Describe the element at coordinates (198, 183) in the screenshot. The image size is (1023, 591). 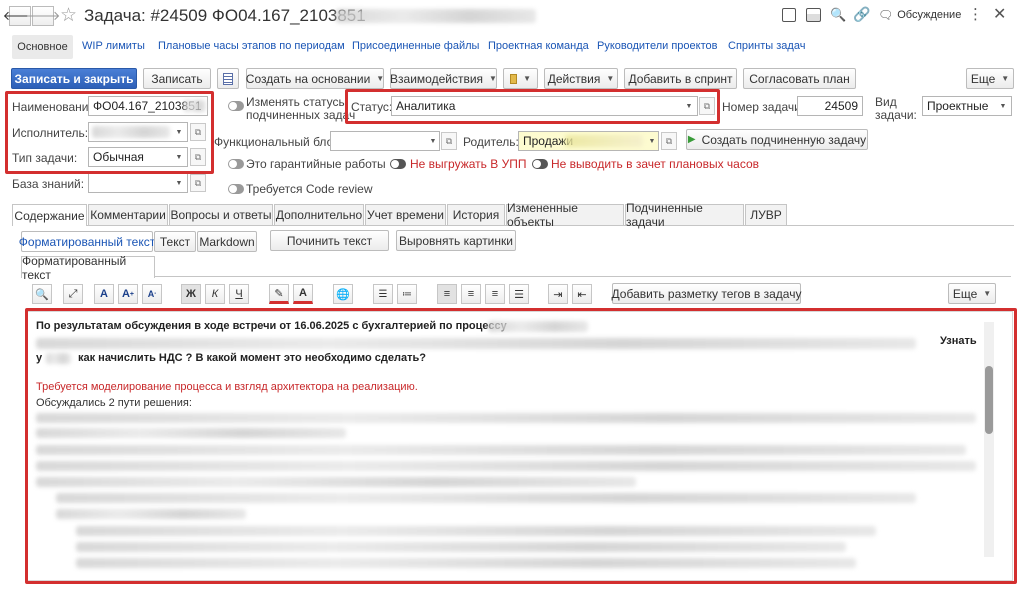
I see `kb-open-icon: ⧉` at that location.